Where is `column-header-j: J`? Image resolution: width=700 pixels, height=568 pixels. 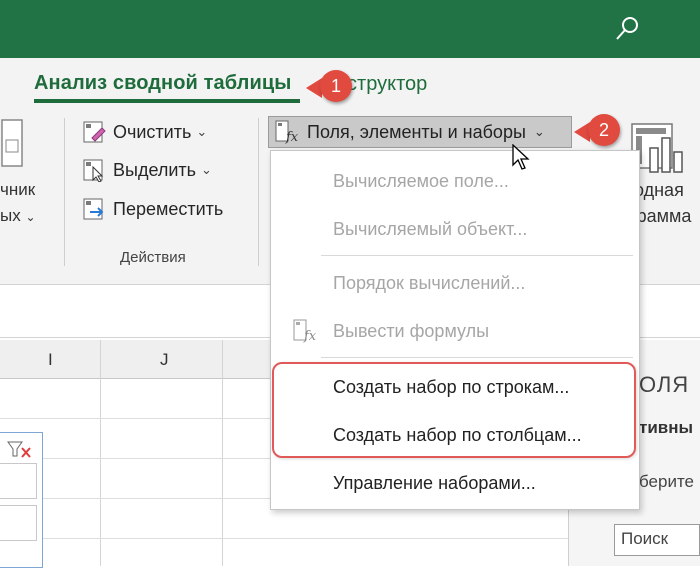 column-header-j: J is located at coordinates (164, 360).